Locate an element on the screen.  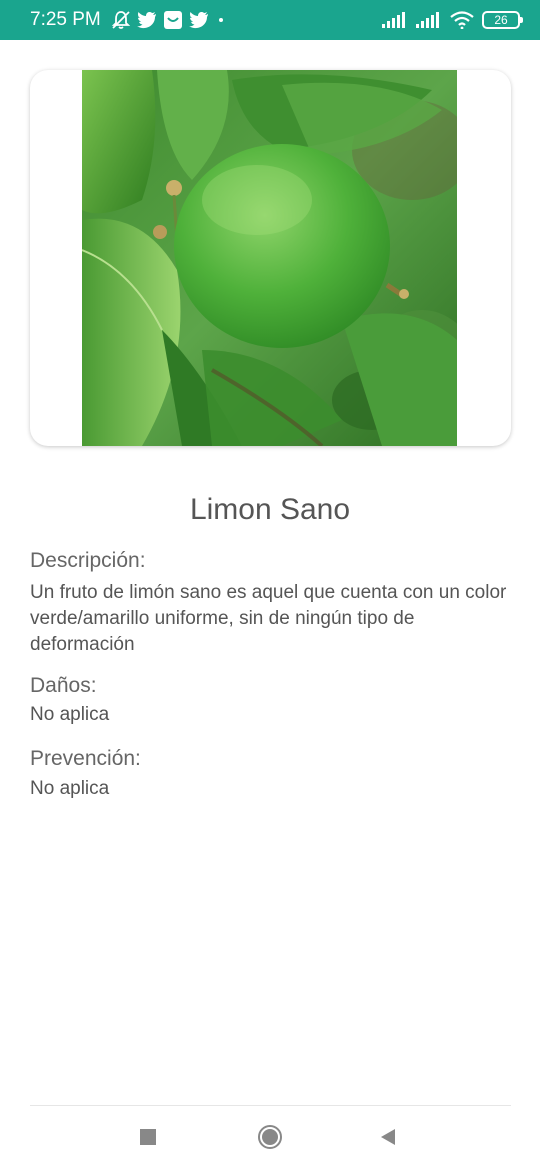
store-icon is located at coordinates (173, 20).